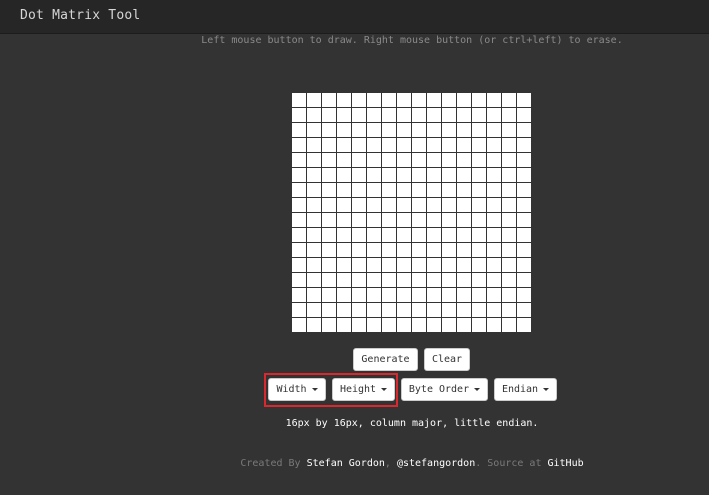  What do you see at coordinates (346, 463) in the screenshot?
I see `author-link: Stefan Gordon` at bounding box center [346, 463].